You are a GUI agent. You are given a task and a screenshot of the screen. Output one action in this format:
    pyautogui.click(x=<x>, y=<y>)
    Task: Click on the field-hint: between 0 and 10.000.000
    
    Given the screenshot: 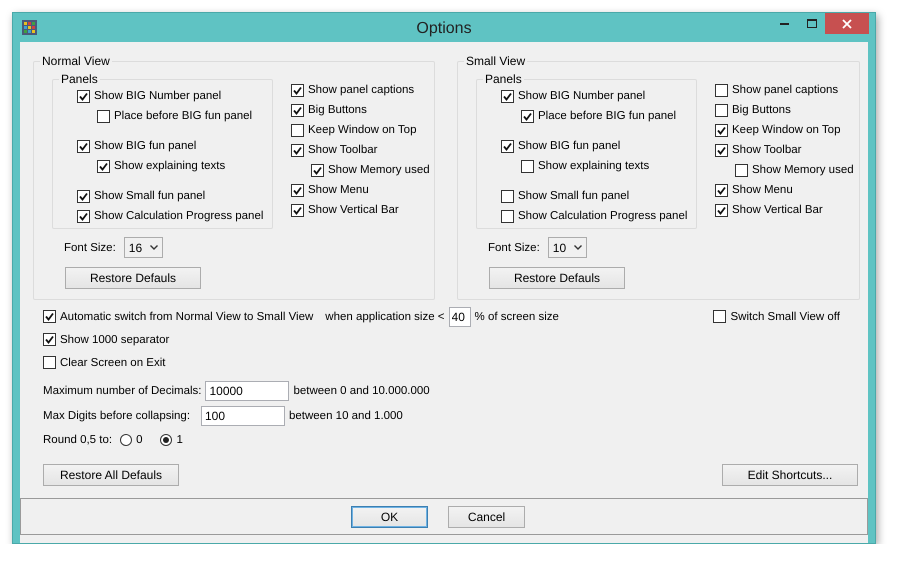 What is the action you would take?
    pyautogui.click(x=361, y=390)
    